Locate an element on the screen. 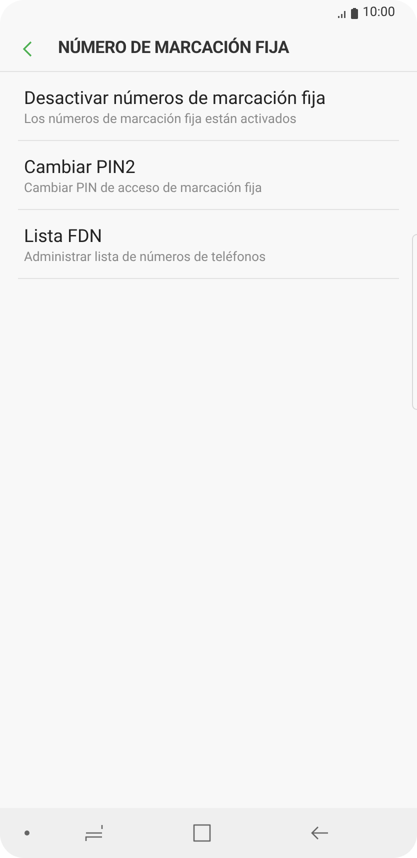  home-icon is located at coordinates (202, 833).